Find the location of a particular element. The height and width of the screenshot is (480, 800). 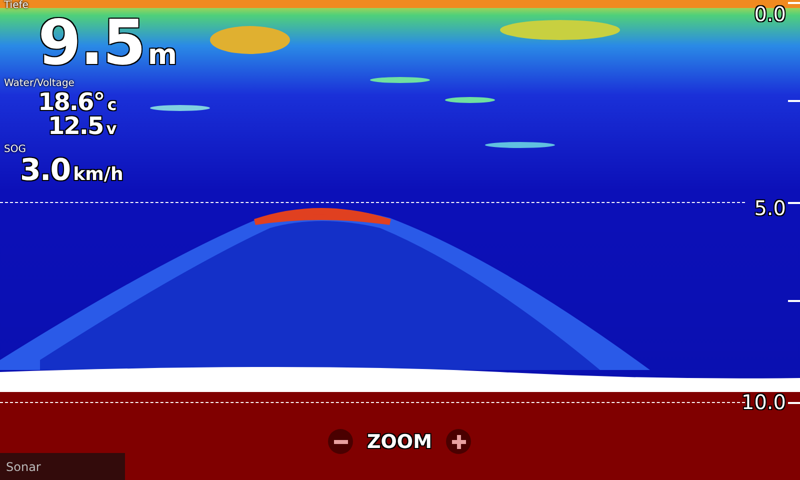

footer-title: Sonar is located at coordinates (23, 467).